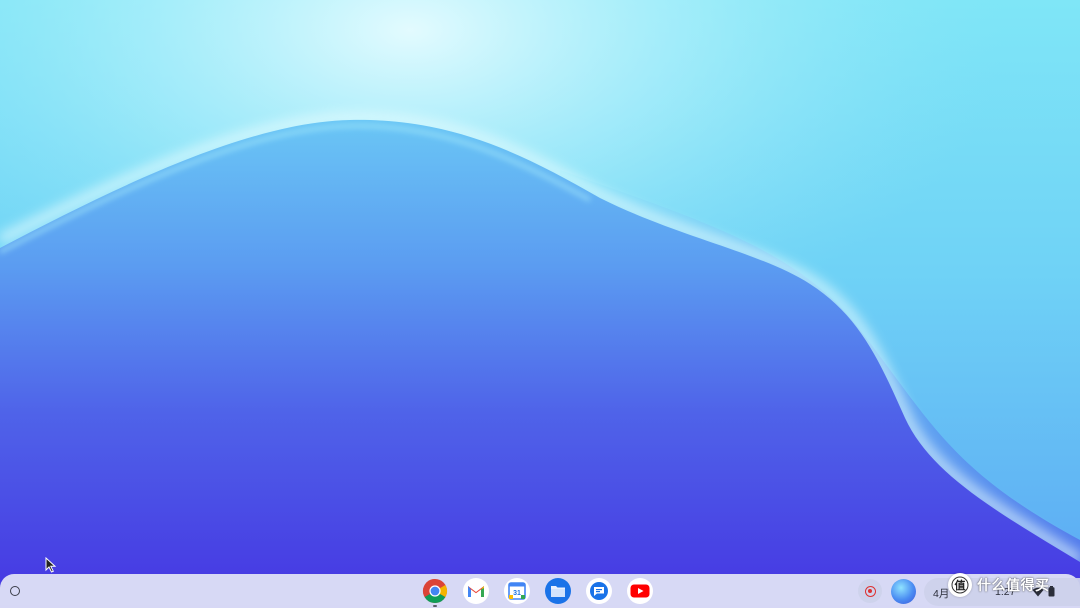 Image resolution: width=1080 pixels, height=608 pixels. I want to click on chrome-app-button, so click(435, 592).